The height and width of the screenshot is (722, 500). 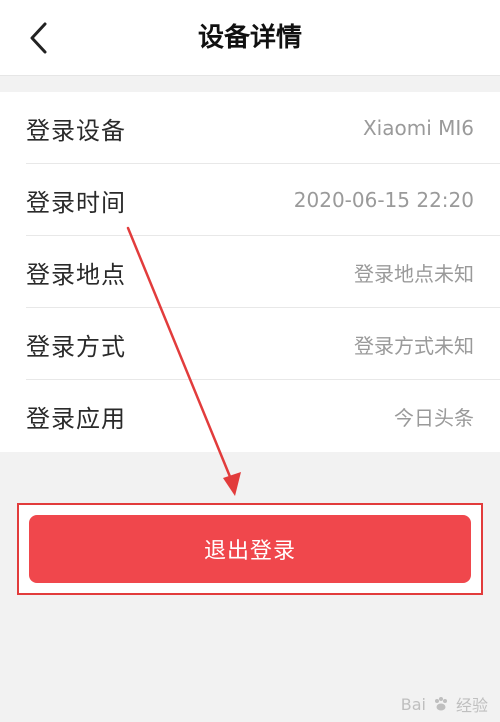 I want to click on watermark: Bai 经验, so click(x=444, y=704).